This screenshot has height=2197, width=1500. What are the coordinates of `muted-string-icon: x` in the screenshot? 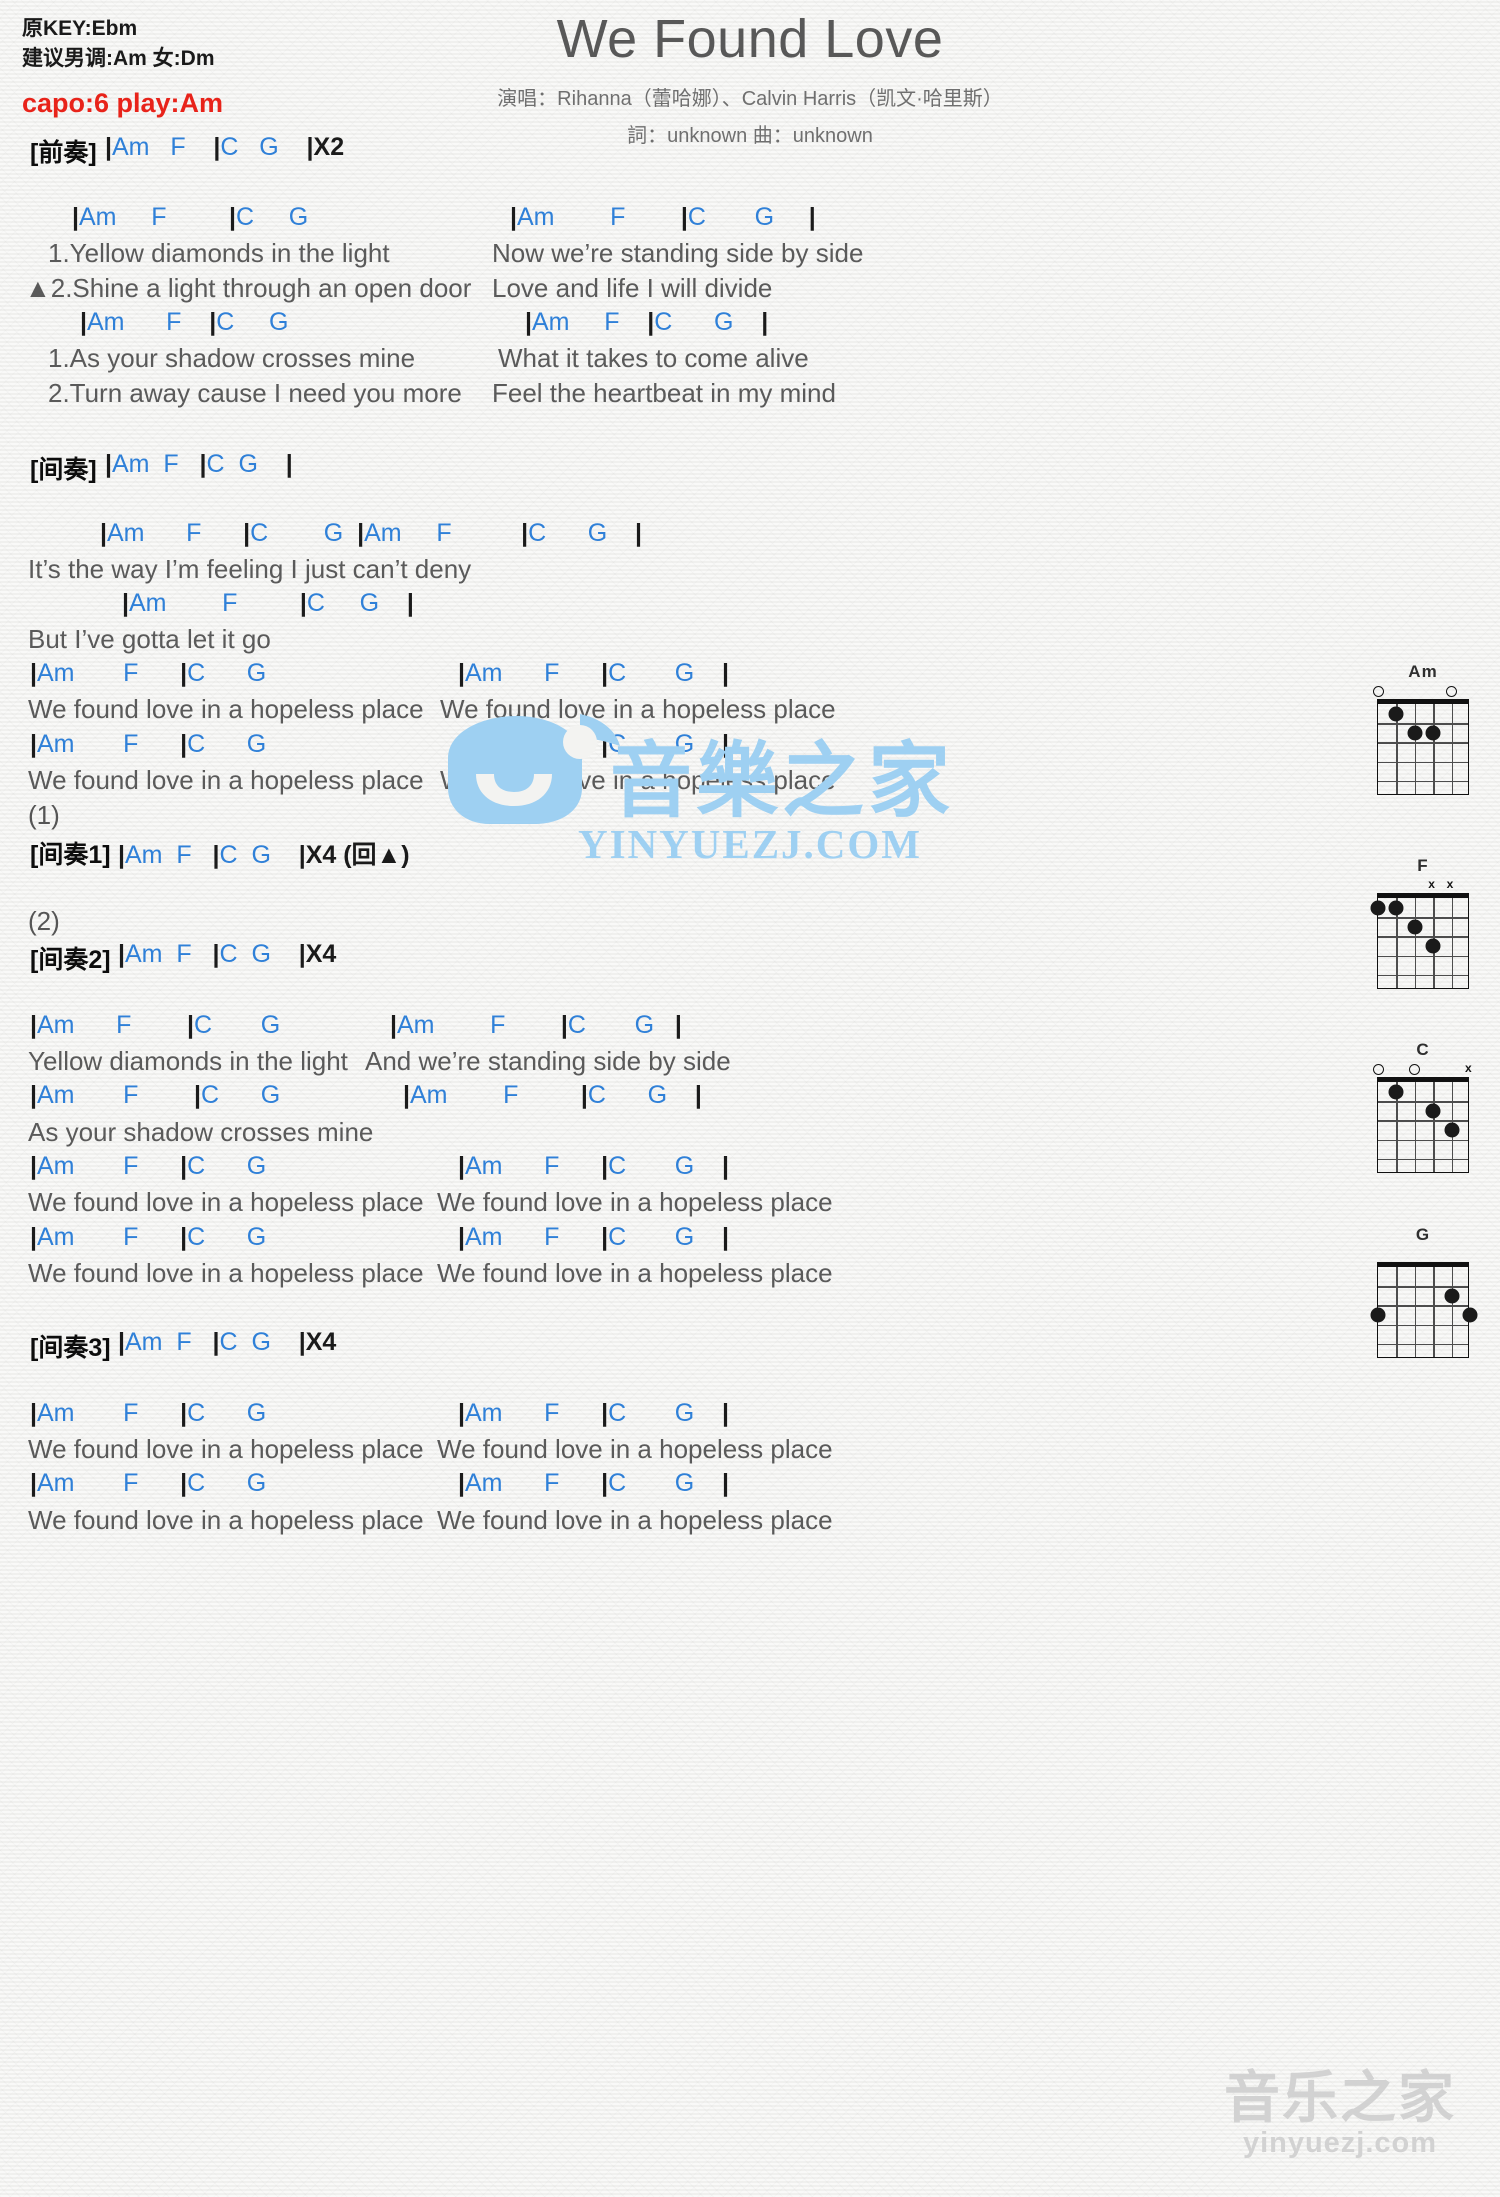 It's located at (1431, 884).